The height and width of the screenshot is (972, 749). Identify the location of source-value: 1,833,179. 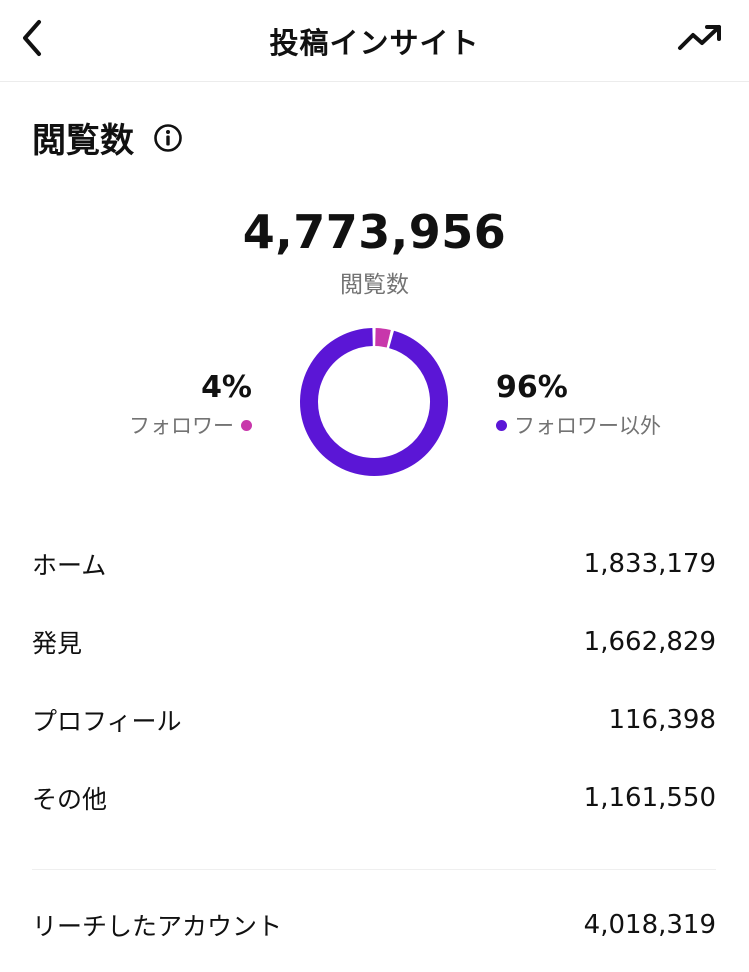
(649, 564).